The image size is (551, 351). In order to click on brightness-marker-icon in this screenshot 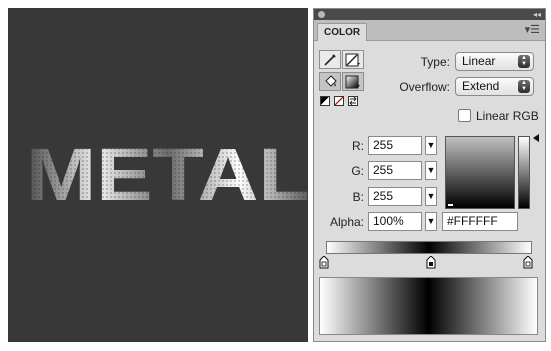, I will do `click(536, 138)`.